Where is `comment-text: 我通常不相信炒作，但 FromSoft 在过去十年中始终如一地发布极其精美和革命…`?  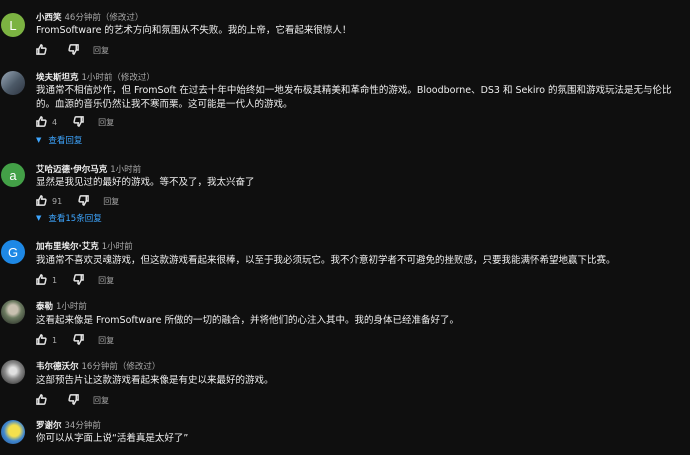
comment-text: 我通常不相信炒作，但 FromSoft 在过去十年中始终如一地发布极其精美和革命… is located at coordinates (354, 97).